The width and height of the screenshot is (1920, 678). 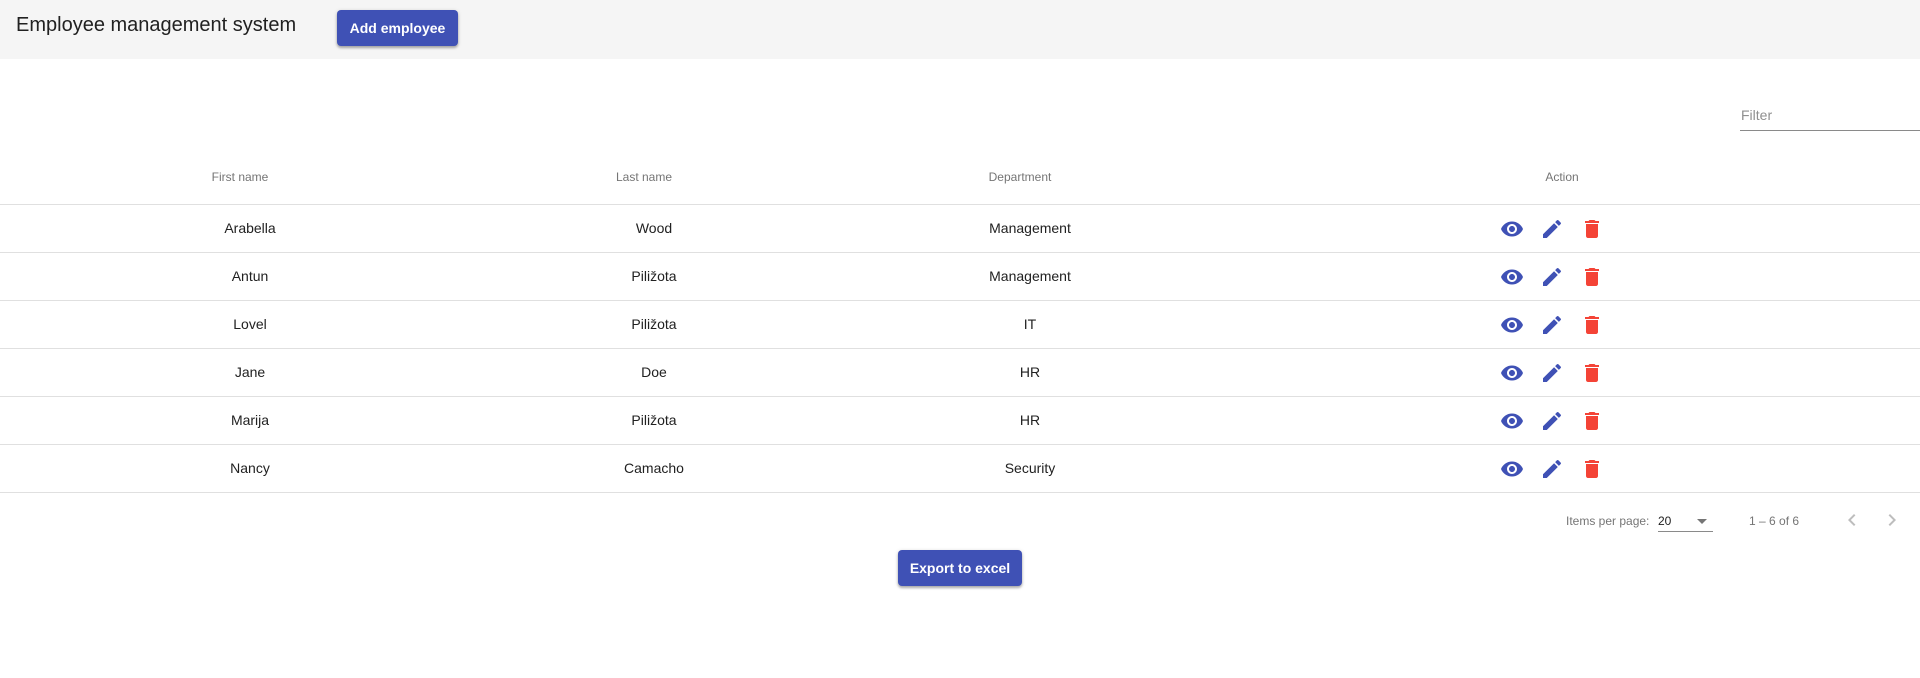 What do you see at coordinates (960, 373) in the screenshot?
I see `table-row: Jane Doe HR` at bounding box center [960, 373].